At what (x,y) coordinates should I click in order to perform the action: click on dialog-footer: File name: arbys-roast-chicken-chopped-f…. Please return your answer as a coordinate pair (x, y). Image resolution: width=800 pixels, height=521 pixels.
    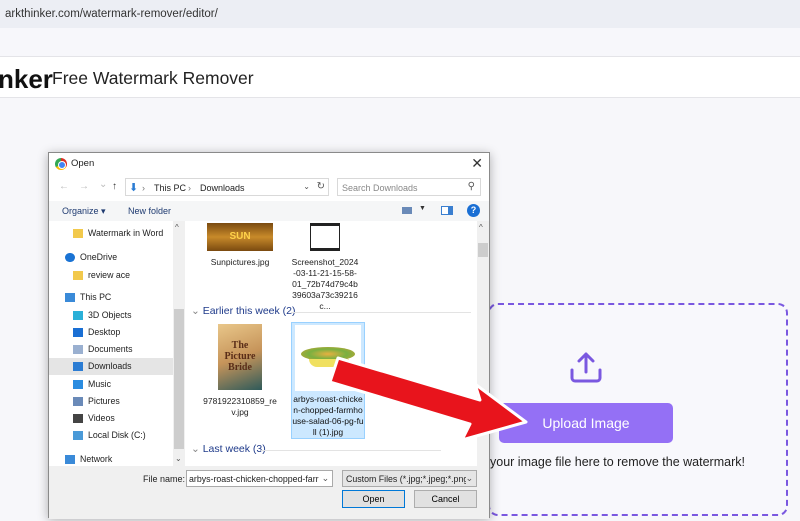
    Looking at the image, I should click on (269, 492).